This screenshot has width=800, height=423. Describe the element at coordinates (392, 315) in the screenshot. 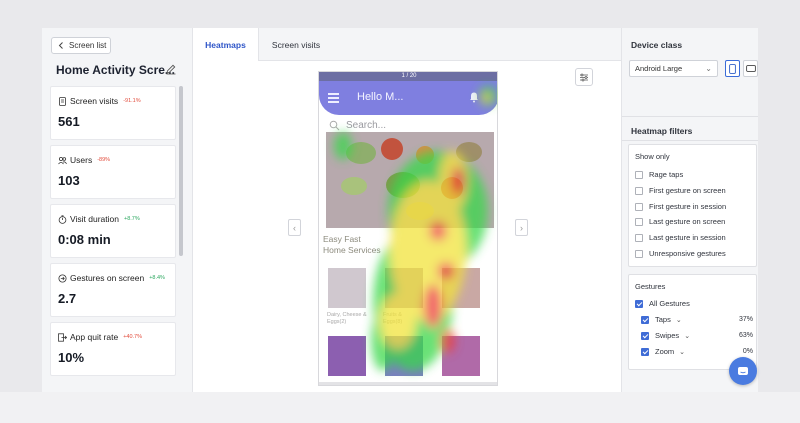

I see `product-label: Fruits &` at that location.